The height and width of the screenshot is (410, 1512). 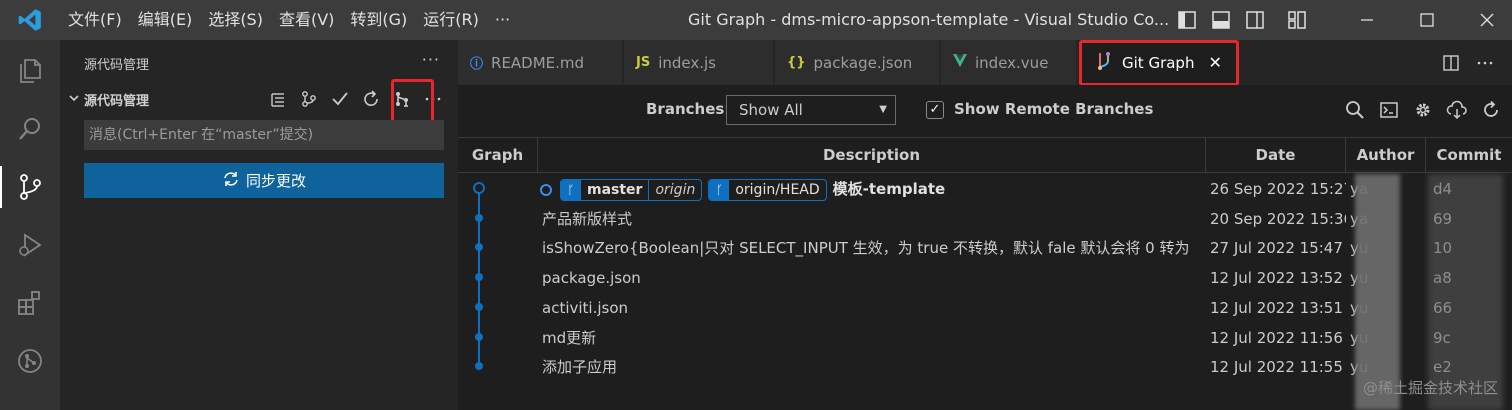 What do you see at coordinates (95, 20) in the screenshot?
I see `menu-file: 文件(F)` at bounding box center [95, 20].